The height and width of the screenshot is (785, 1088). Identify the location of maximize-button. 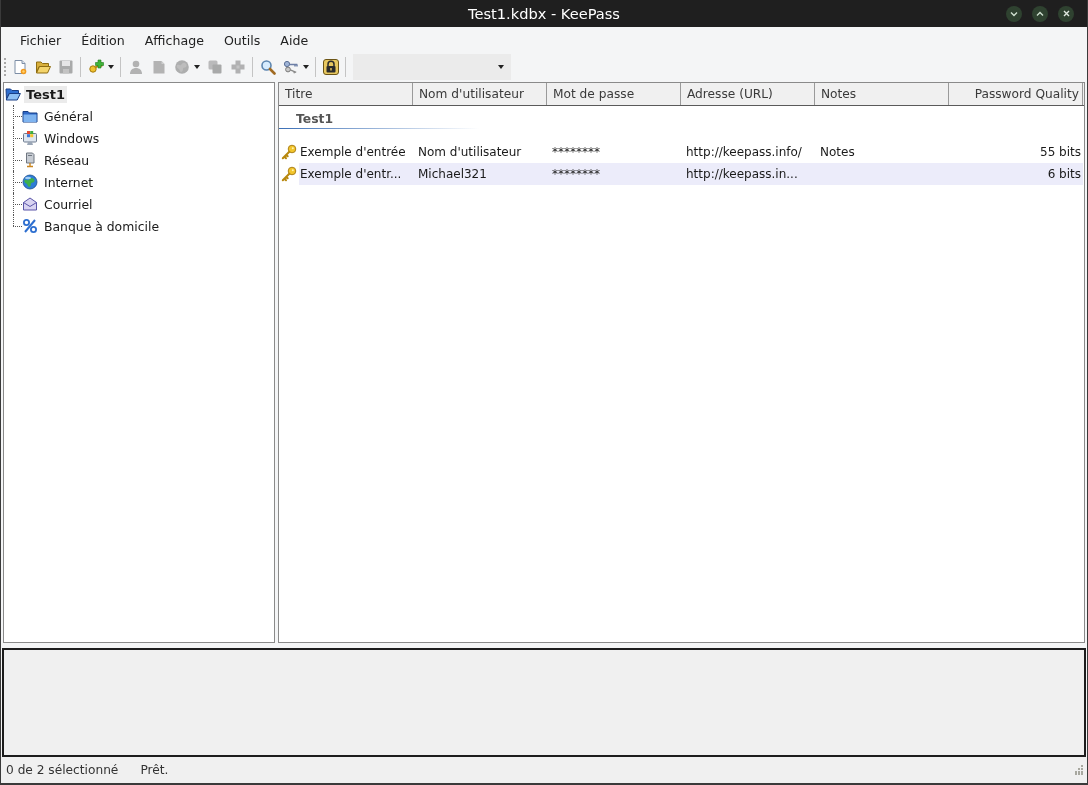
(1040, 13).